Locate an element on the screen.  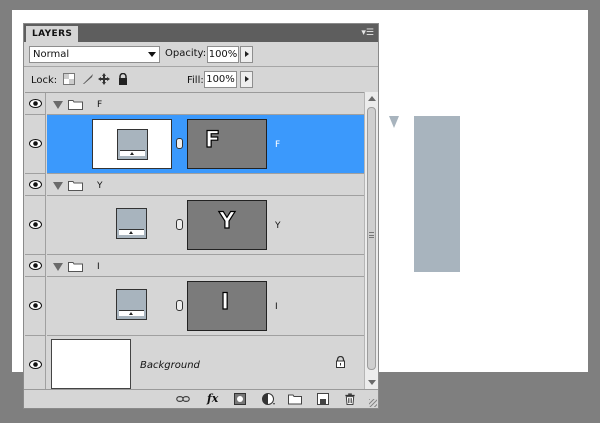
layer-name: F is located at coordinates (278, 145).